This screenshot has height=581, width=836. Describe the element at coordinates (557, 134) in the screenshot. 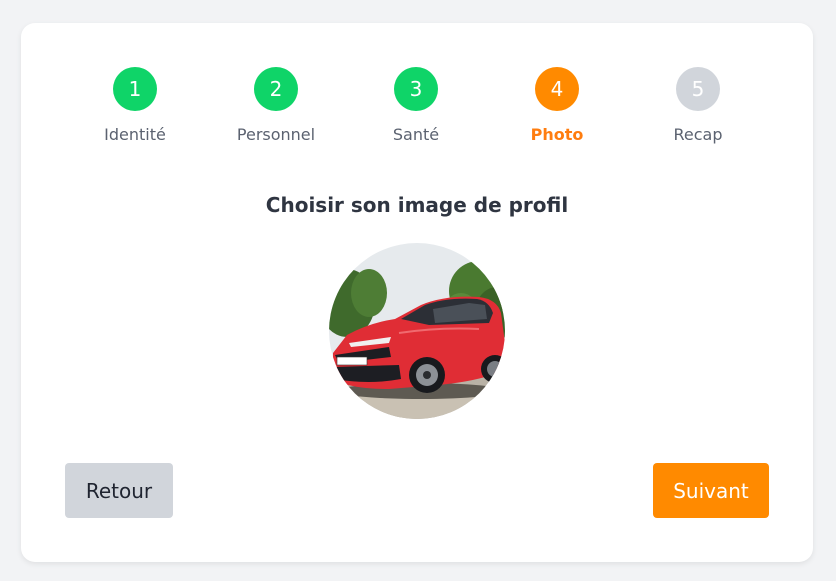

I see `step-label: Photo` at that location.